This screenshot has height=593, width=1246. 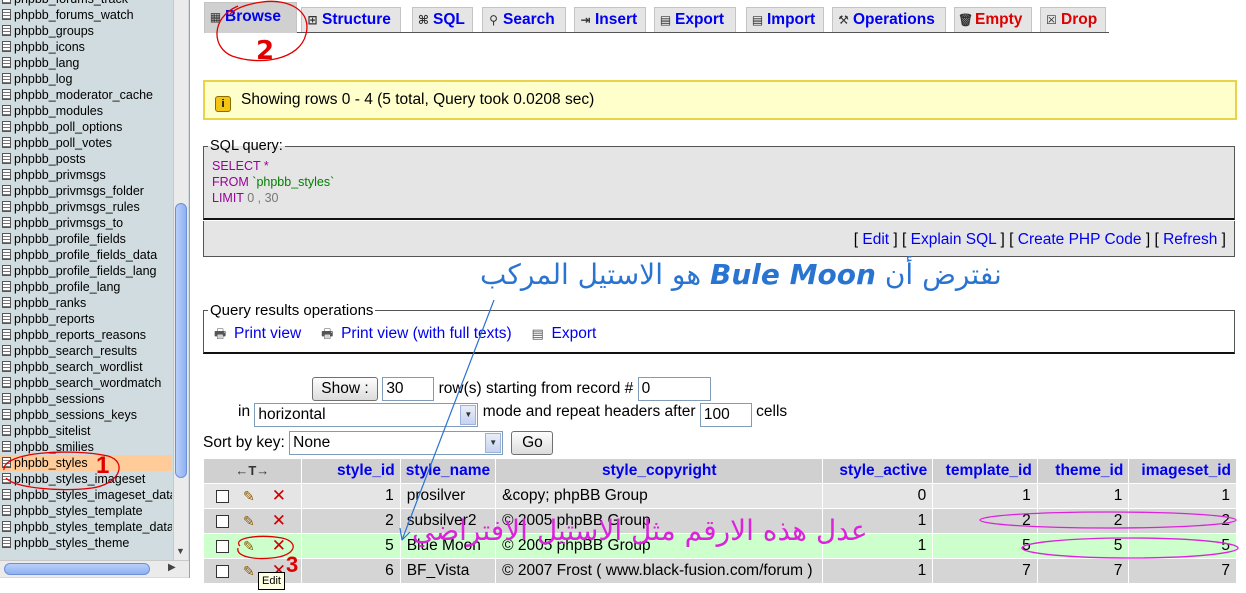 What do you see at coordinates (720, 521) in the screenshot?
I see `table-row: ✎ ✕ 2 subsilver2 © 2005 phpBB Group 1 2 2 2` at bounding box center [720, 521].